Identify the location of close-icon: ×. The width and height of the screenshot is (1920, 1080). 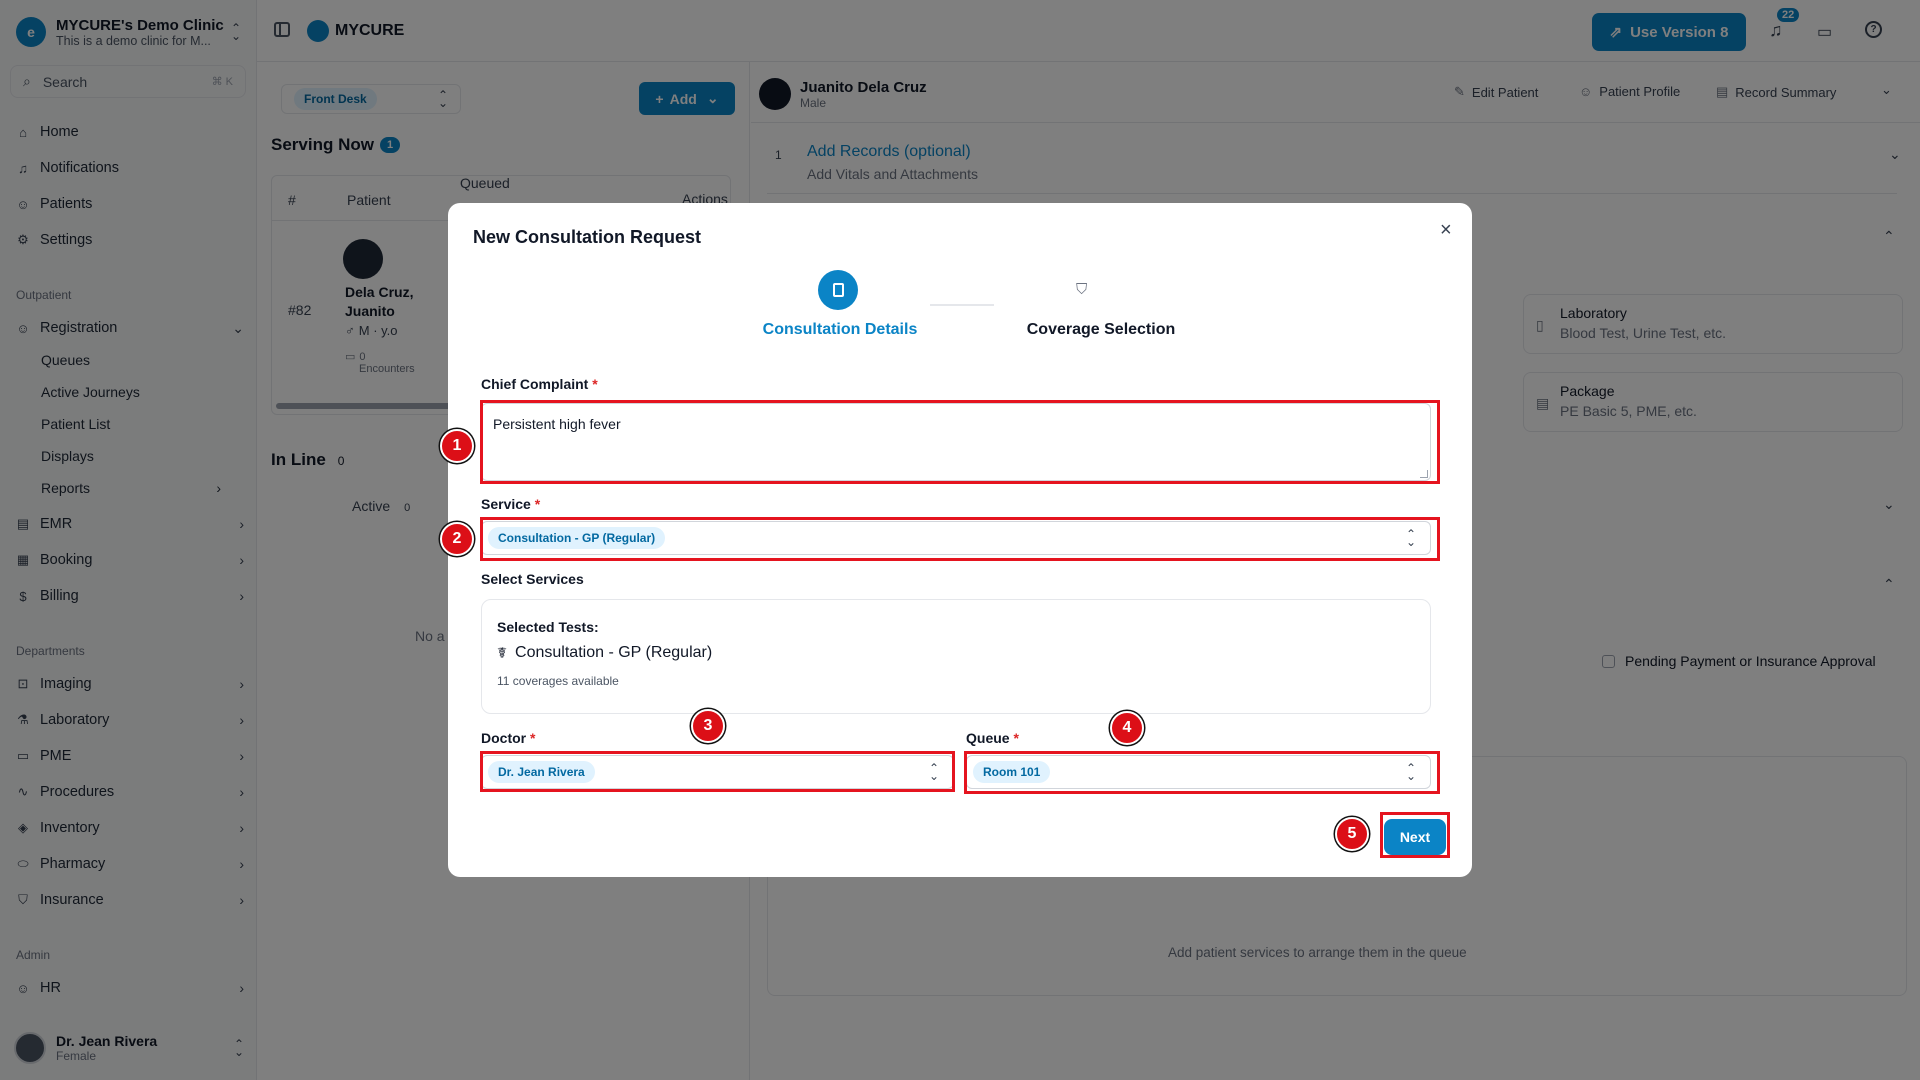
(1446, 230).